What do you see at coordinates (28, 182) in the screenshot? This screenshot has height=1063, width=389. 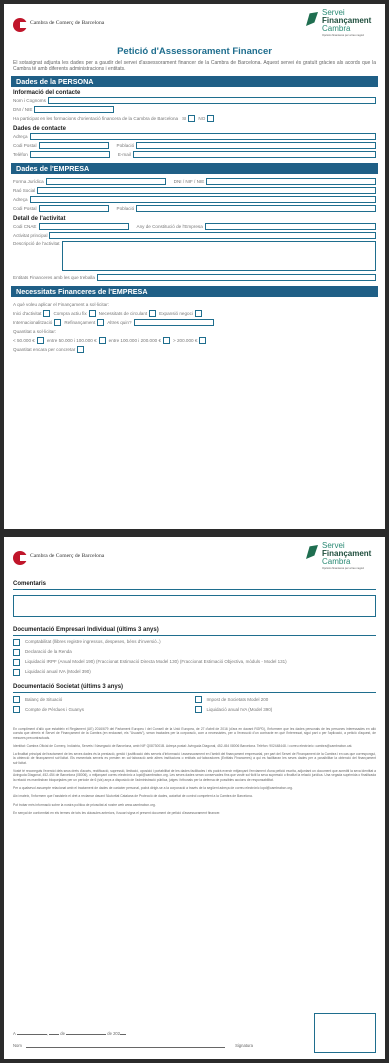 I see `legal-form-label: Forma Jurídica` at bounding box center [28, 182].